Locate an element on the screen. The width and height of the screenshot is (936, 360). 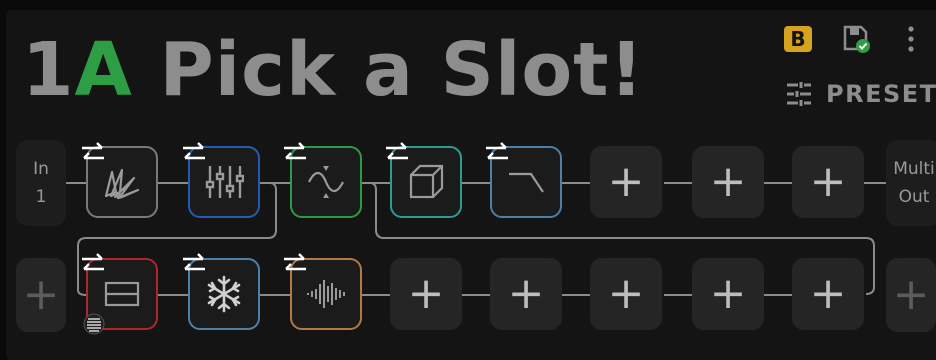
controller-assign-icon is located at coordinates (94, 324).